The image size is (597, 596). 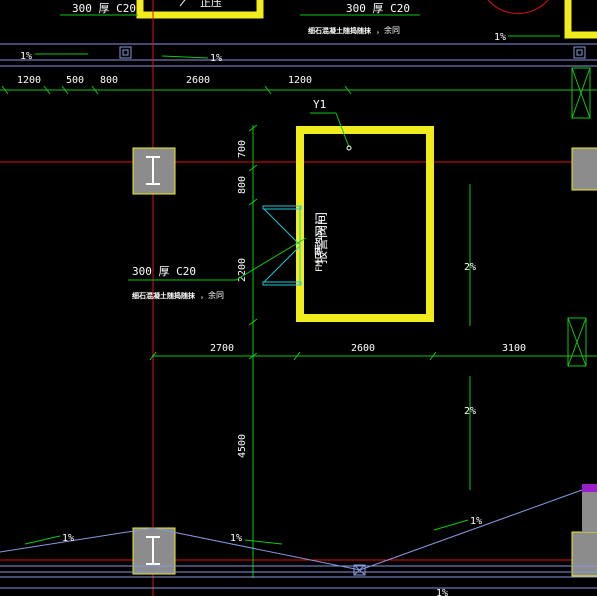 What do you see at coordinates (514, 348) in the screenshot?
I see `mid-dim-3100: 3100` at bounding box center [514, 348].